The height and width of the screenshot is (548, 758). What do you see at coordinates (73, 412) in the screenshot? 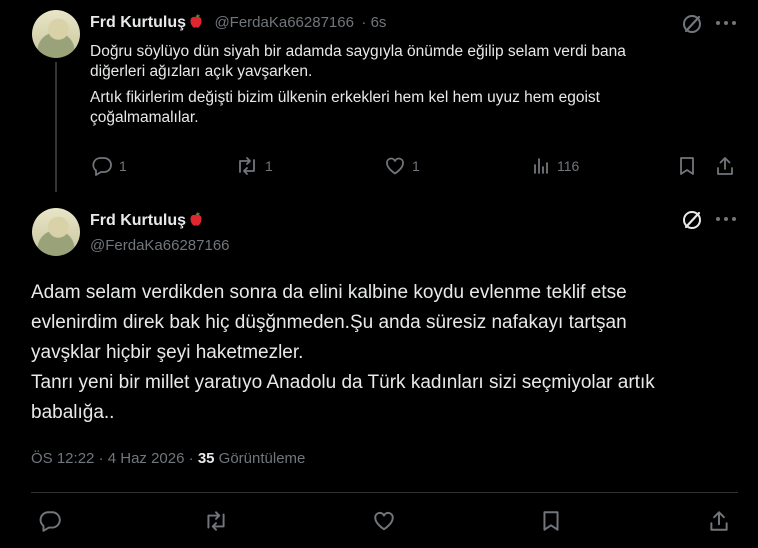
I see `tweet2-line: babalığa..` at bounding box center [73, 412].